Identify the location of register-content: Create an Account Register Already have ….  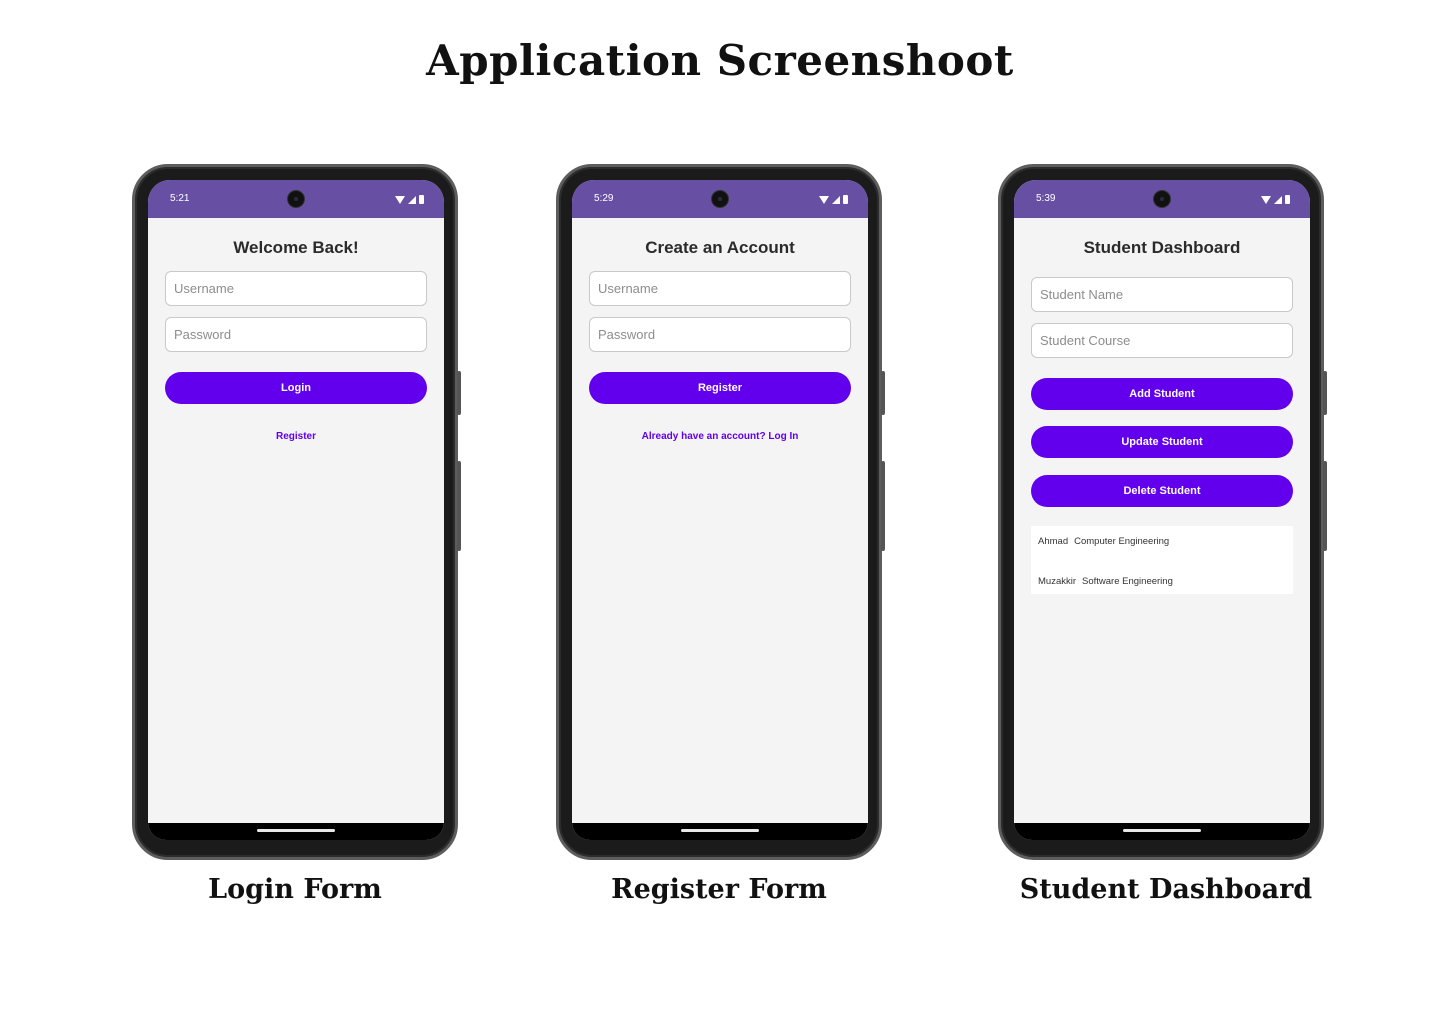
(720, 520).